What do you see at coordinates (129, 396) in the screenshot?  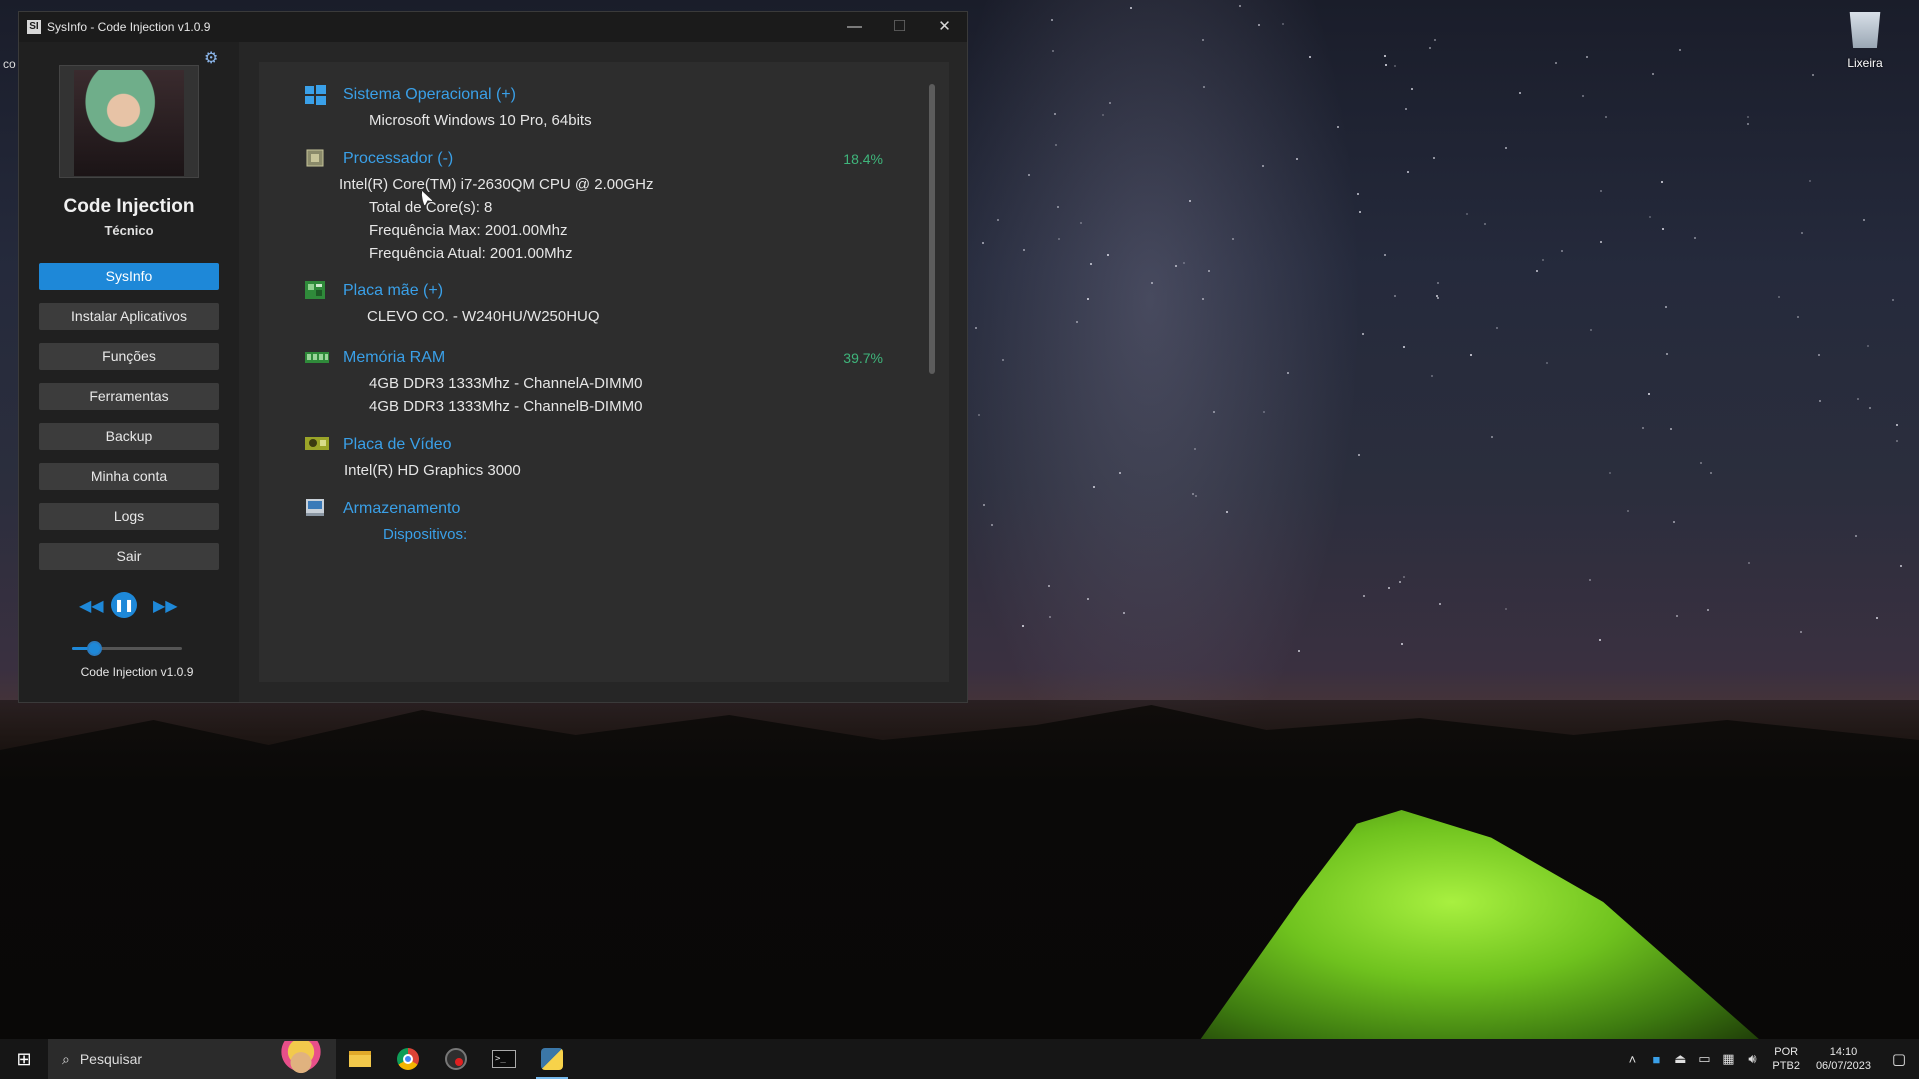 I see `nav-ferramentas-button: Ferramentas` at bounding box center [129, 396].